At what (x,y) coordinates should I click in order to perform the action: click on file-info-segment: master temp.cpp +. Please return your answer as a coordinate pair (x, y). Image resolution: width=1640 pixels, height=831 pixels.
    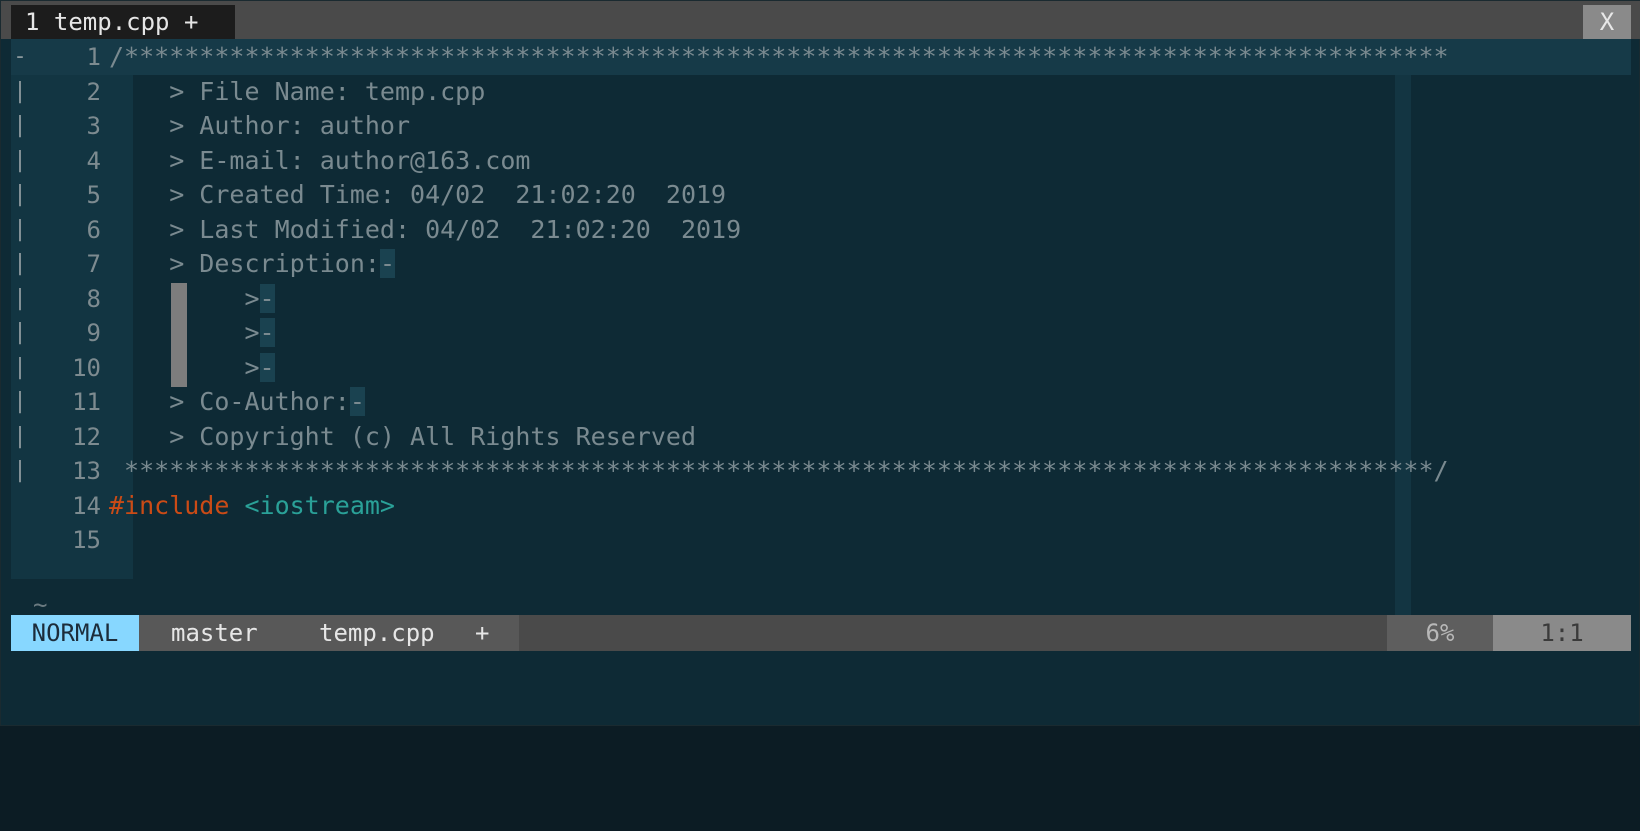
    Looking at the image, I should click on (329, 633).